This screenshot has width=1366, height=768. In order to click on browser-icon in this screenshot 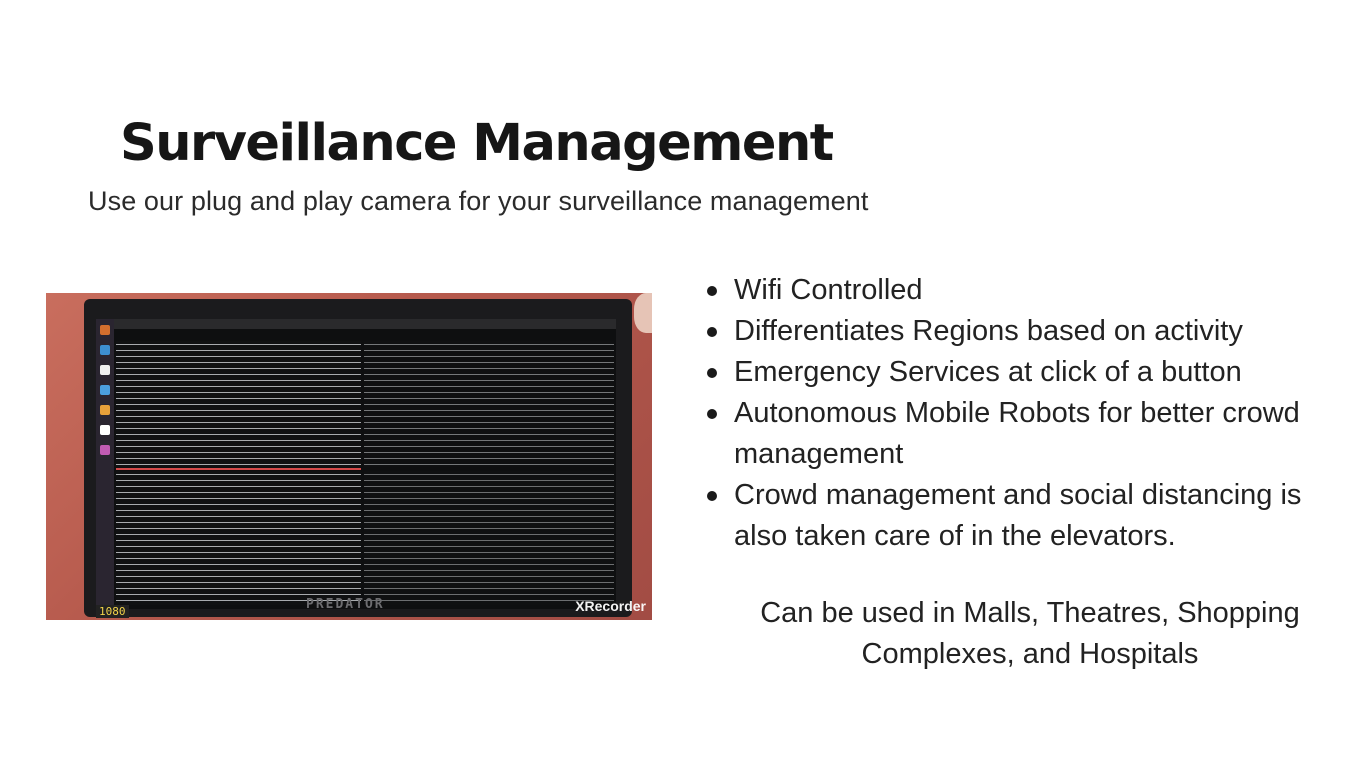, I will do `click(105, 330)`.